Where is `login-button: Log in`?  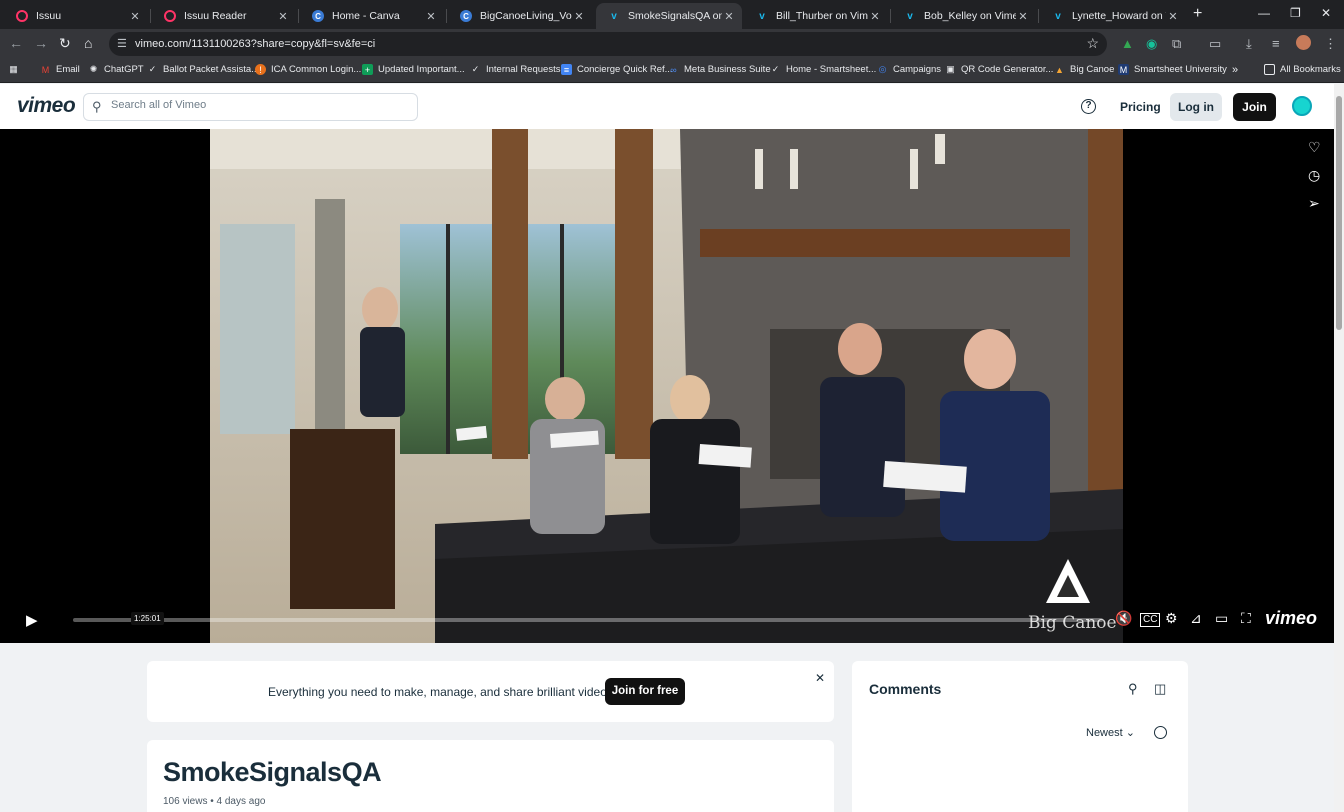 login-button: Log in is located at coordinates (1196, 107).